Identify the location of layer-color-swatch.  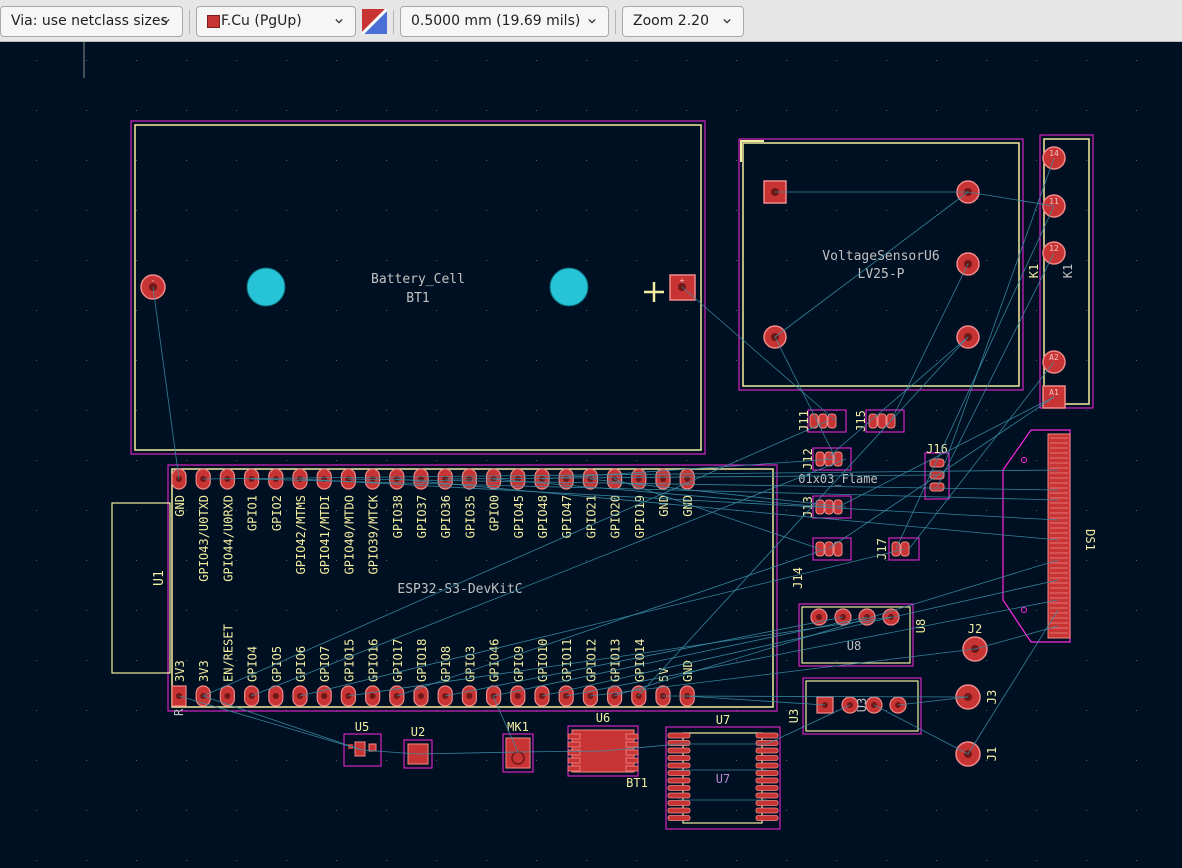
(213, 21).